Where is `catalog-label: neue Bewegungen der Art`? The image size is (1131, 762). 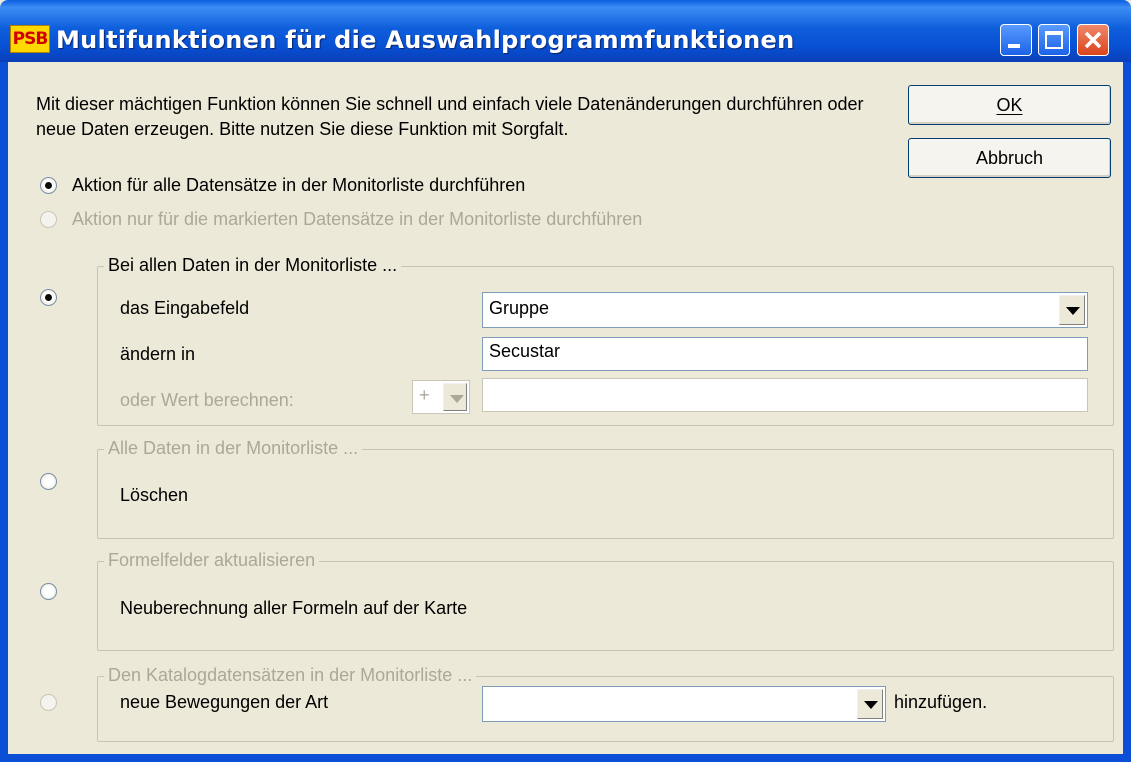 catalog-label: neue Bewegungen der Art is located at coordinates (224, 702).